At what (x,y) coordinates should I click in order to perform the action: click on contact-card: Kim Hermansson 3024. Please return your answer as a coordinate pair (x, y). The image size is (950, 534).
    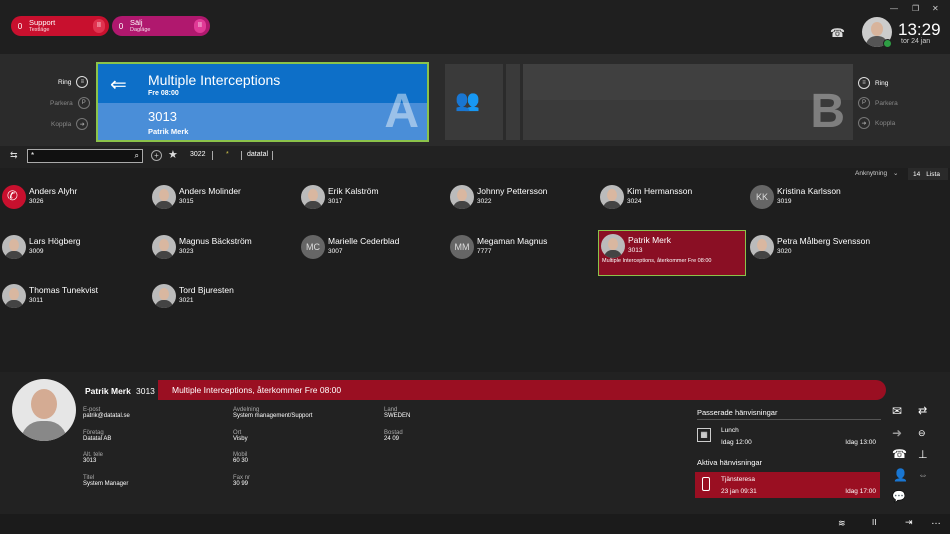
    Looking at the image, I should click on (672, 205).